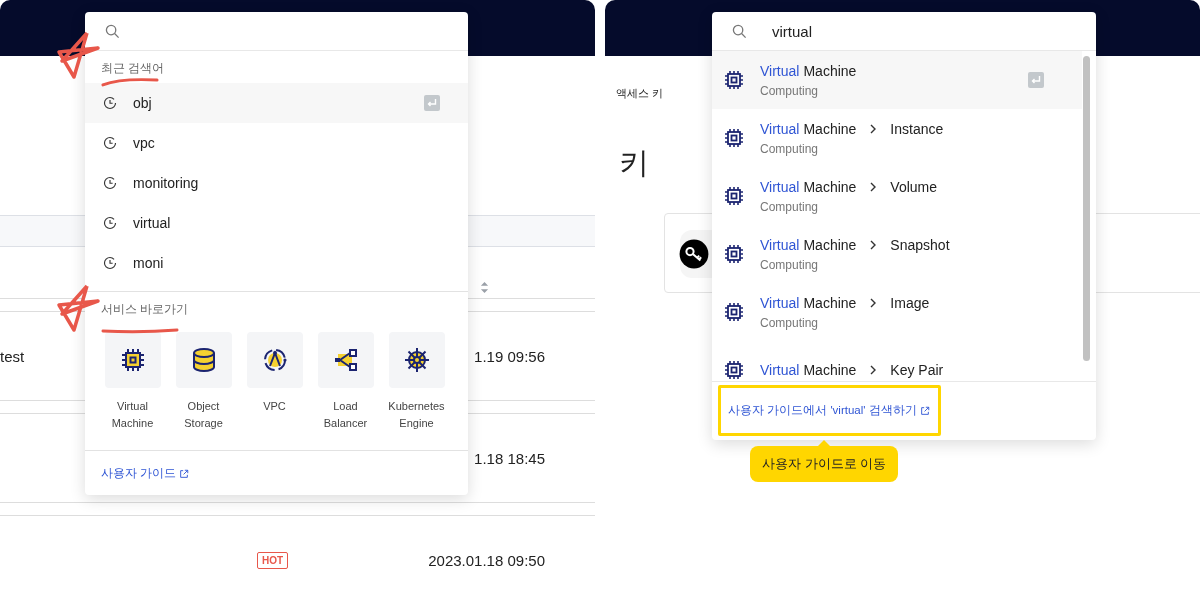 The image size is (1200, 600). What do you see at coordinates (273, 560) in the screenshot?
I see `hot-badge: HOT` at bounding box center [273, 560].